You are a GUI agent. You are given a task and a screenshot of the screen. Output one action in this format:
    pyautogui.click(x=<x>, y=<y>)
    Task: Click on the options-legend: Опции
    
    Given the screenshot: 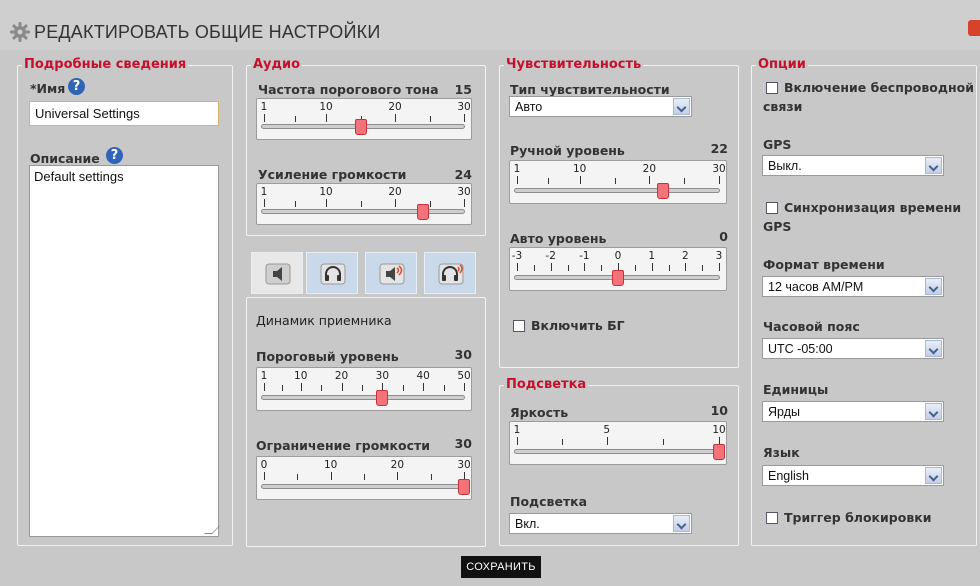 What is the action you would take?
    pyautogui.click(x=782, y=64)
    